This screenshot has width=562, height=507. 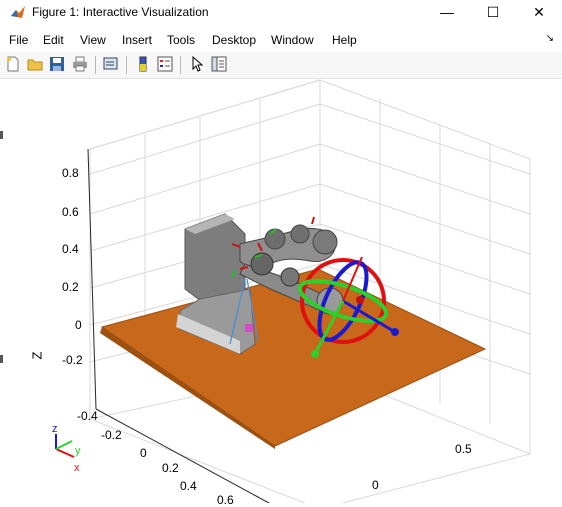 What do you see at coordinates (18, 12) in the screenshot?
I see `matlab-icon` at bounding box center [18, 12].